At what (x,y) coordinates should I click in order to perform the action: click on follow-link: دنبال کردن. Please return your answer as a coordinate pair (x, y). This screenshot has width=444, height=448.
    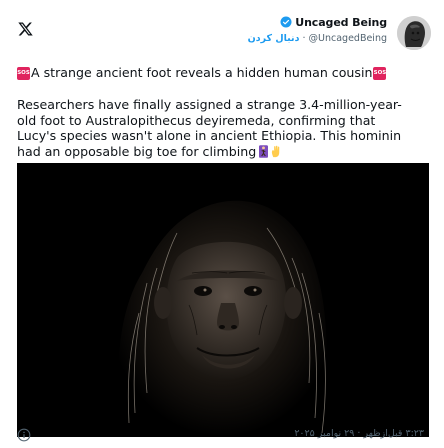
    Looking at the image, I should click on (274, 38).